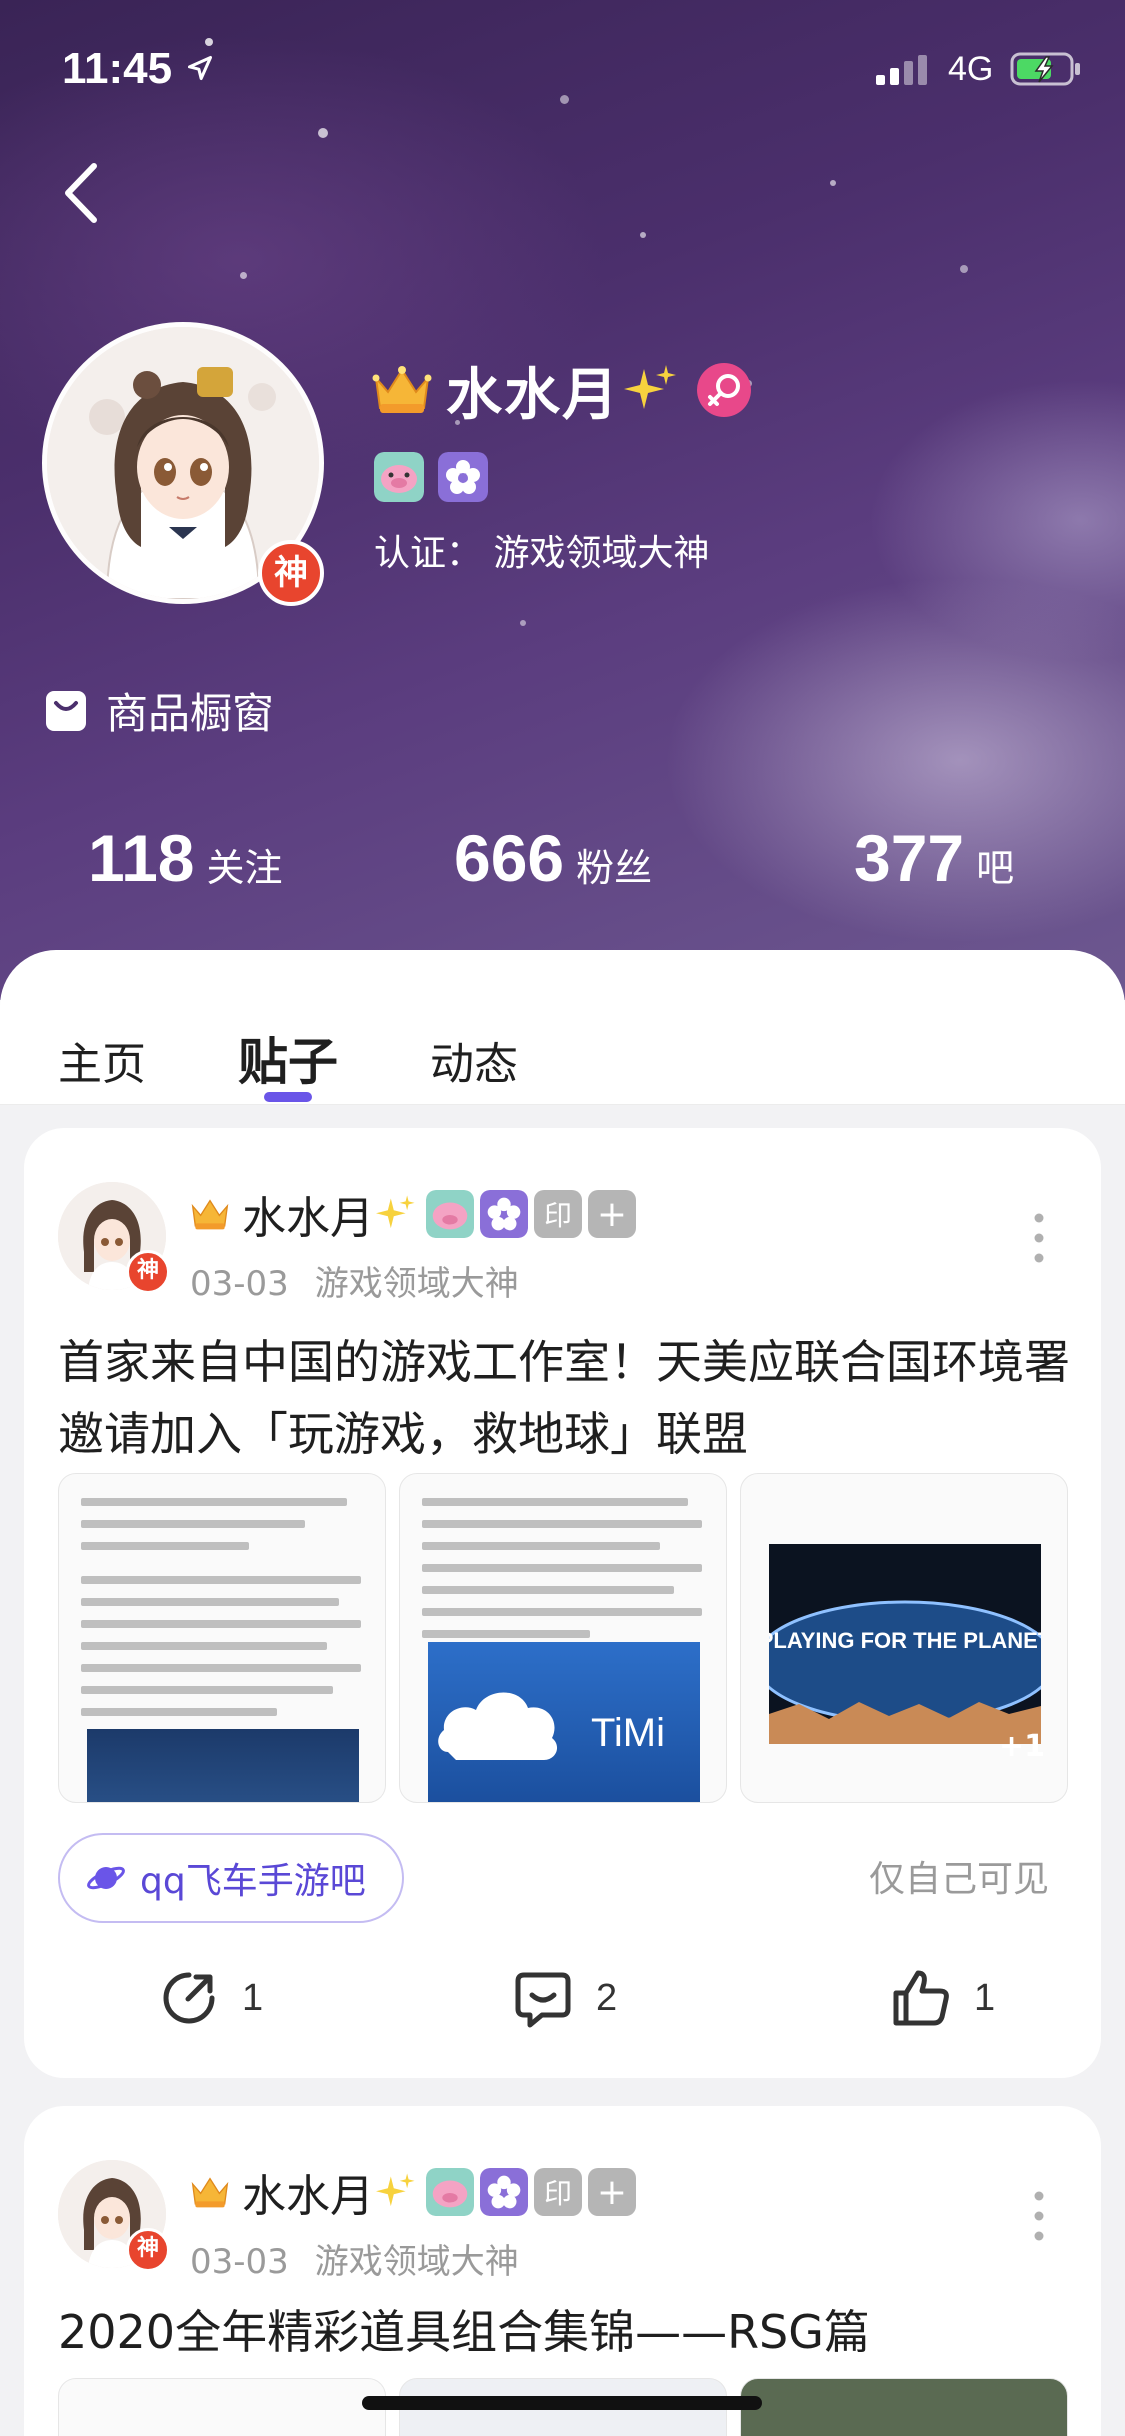  What do you see at coordinates (106, 1878) in the screenshot?
I see `planet-icon` at bounding box center [106, 1878].